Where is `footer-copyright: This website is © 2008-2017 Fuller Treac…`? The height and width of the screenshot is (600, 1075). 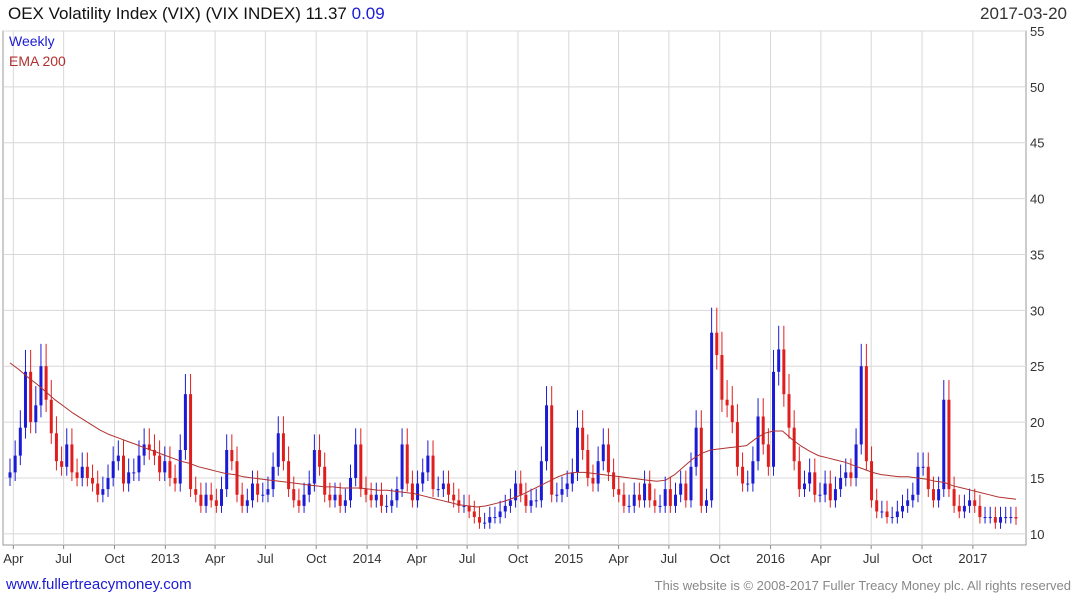
footer-copyright: This website is © 2008-2017 Fuller Treac… is located at coordinates (862, 585).